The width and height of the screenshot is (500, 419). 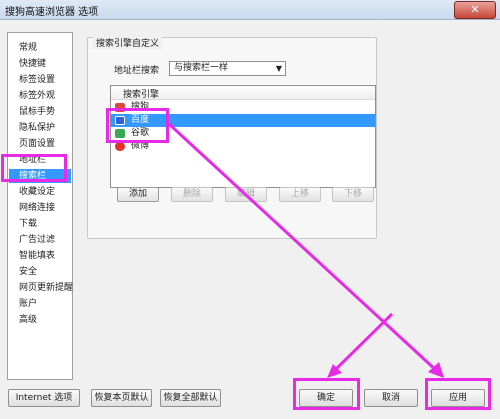 I want to click on sidebar-item-network: 网络连接, so click(x=37, y=208).